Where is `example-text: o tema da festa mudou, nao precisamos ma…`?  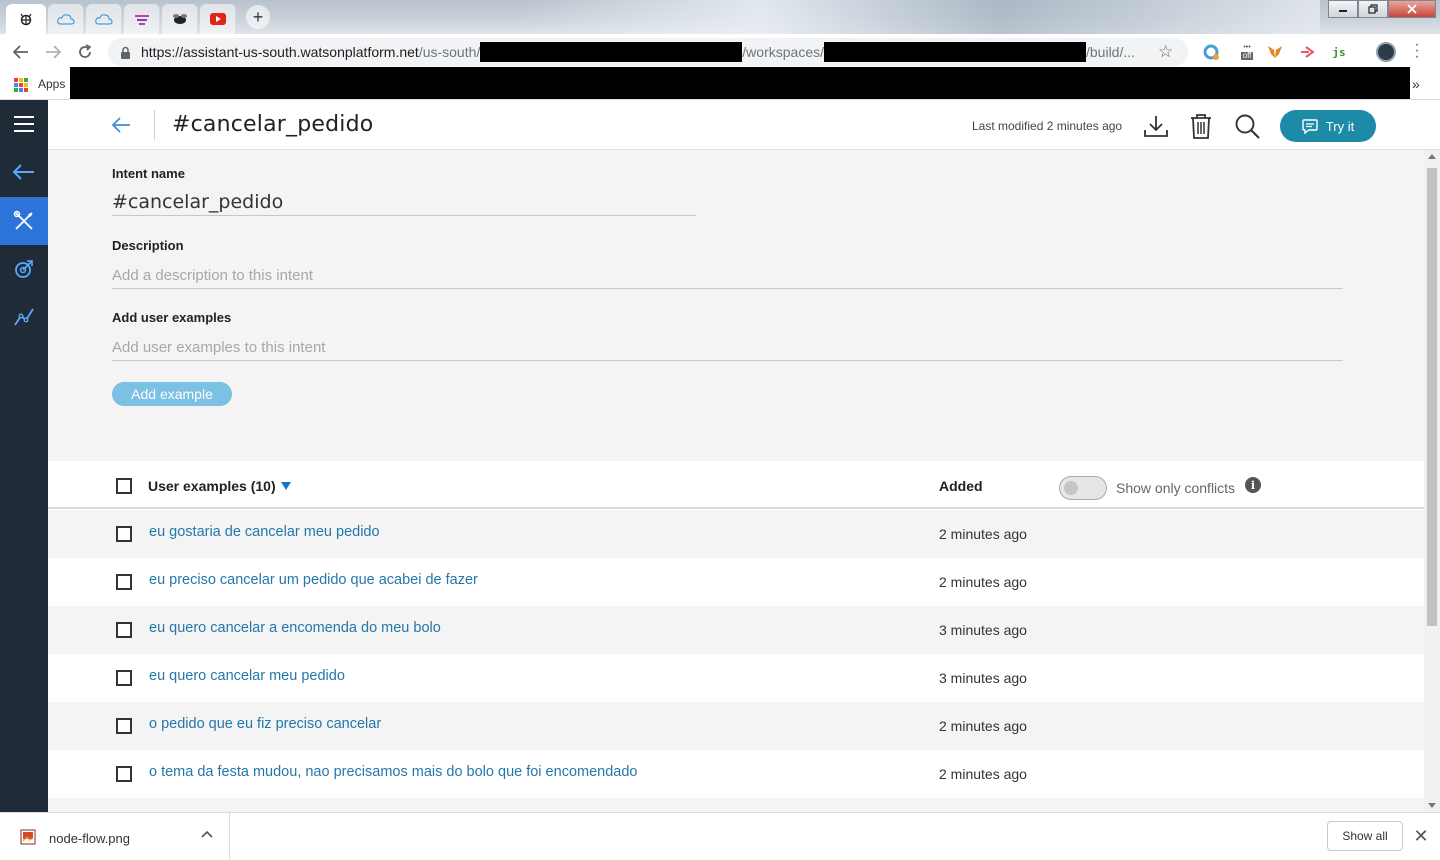
example-text: o tema da festa mudou, nao precisamos ma… is located at coordinates (393, 772).